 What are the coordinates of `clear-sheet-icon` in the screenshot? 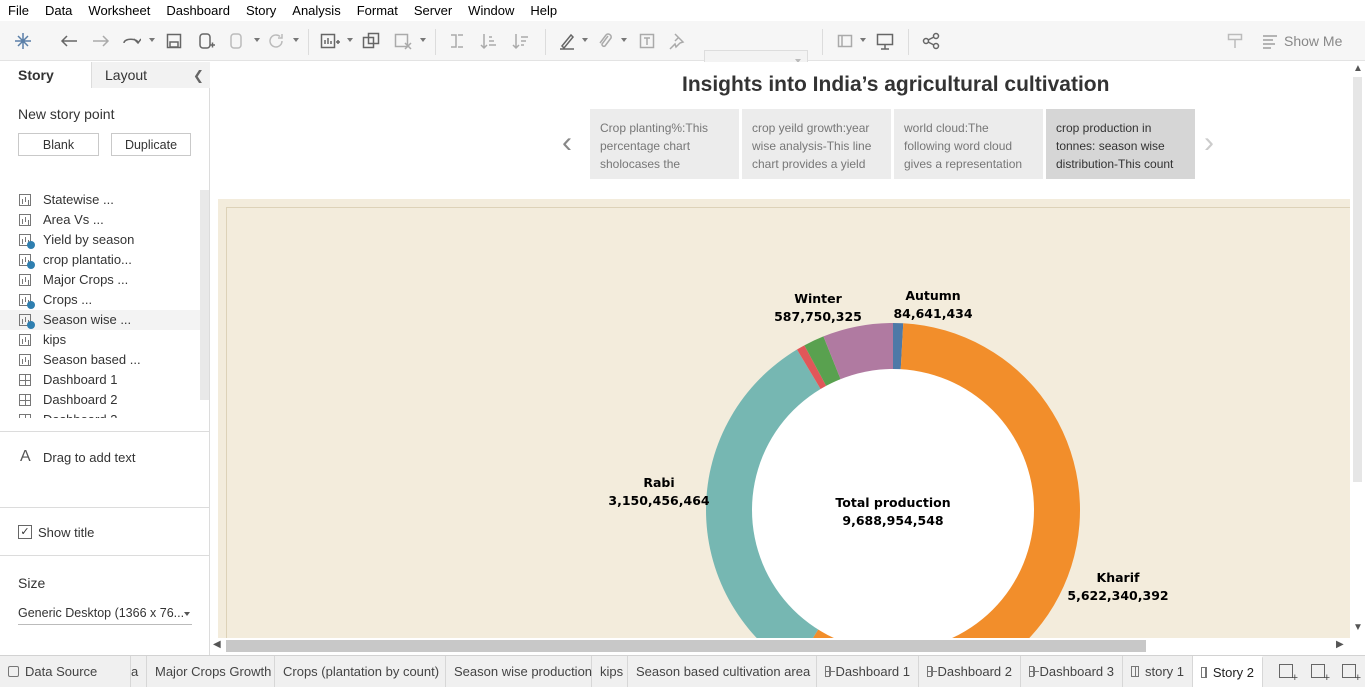 It's located at (403, 41).